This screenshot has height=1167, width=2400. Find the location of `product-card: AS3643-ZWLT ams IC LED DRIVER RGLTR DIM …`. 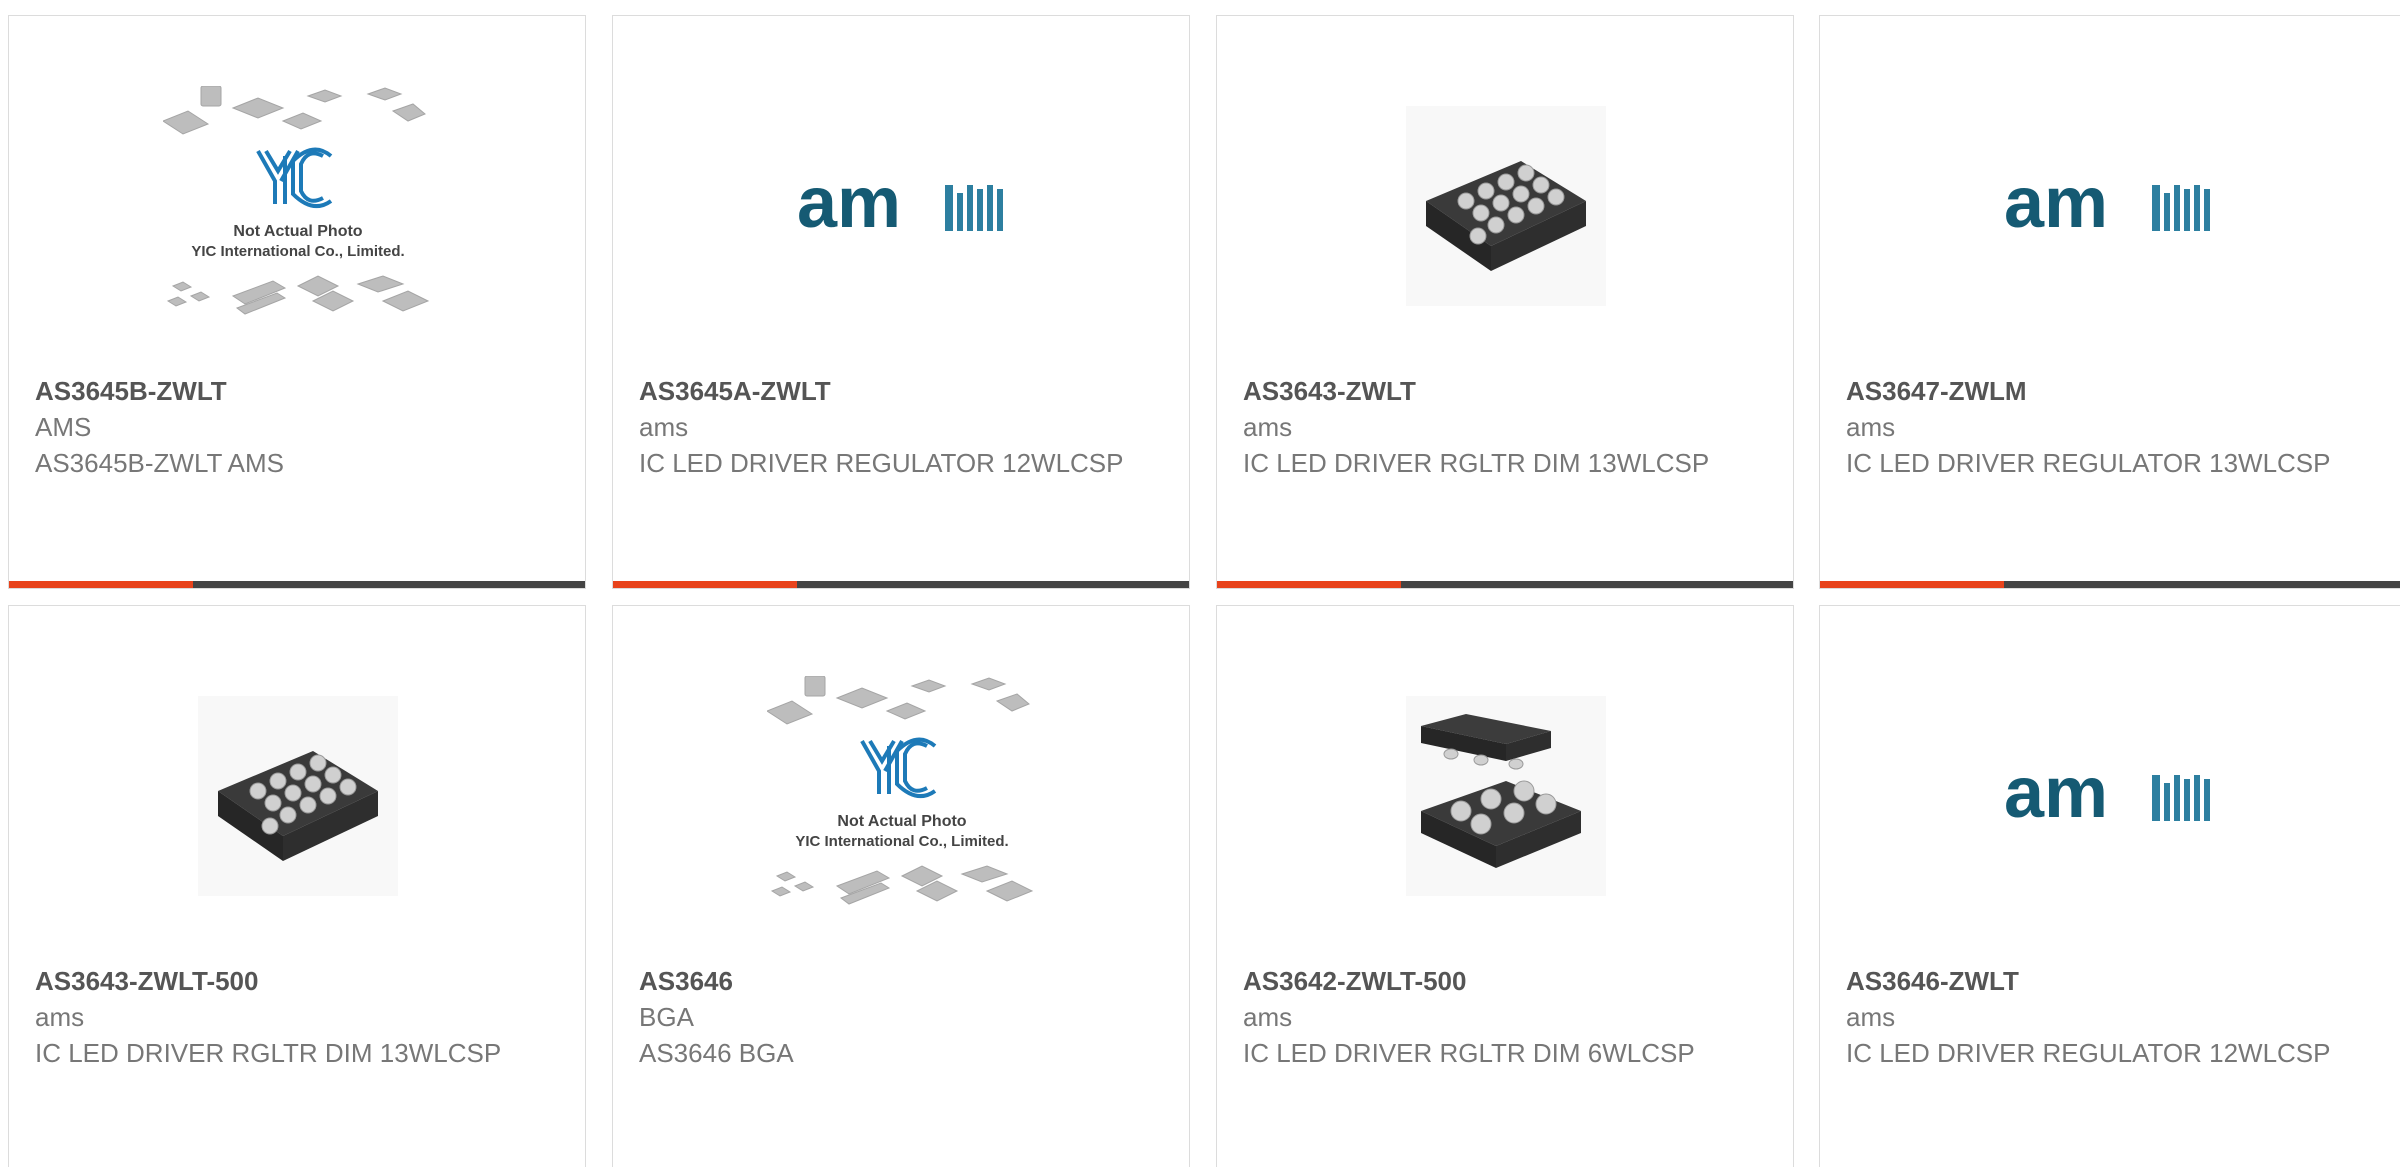

product-card: AS3643-ZWLT ams IC LED DRIVER RGLTR DIM … is located at coordinates (1505, 302).